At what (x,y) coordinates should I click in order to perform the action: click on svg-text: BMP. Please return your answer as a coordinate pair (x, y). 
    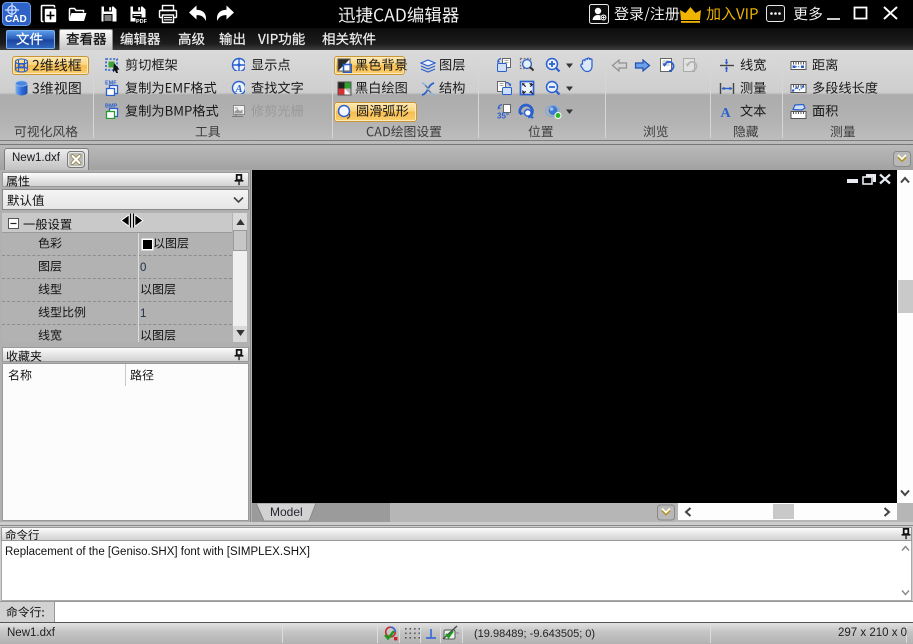
    Looking at the image, I should click on (111, 107).